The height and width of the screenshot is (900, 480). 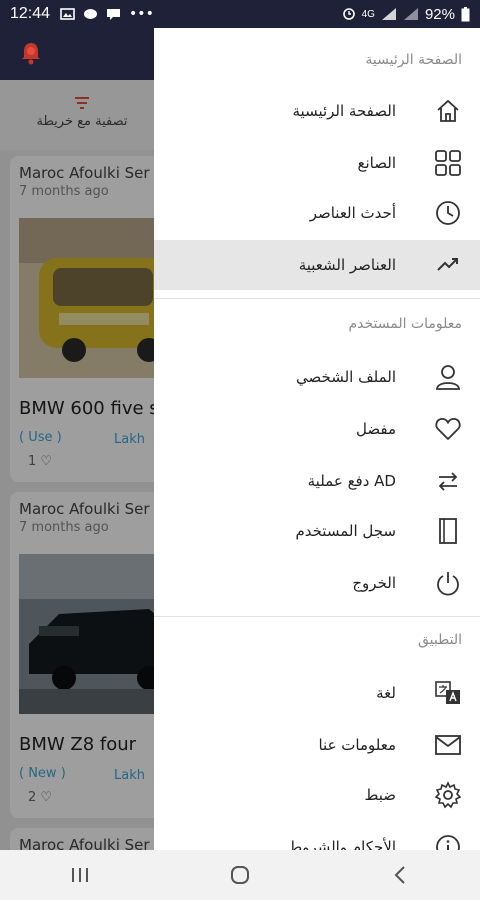 I want to click on menu-item-terms: الأحكام والشروط, so click(x=317, y=836).